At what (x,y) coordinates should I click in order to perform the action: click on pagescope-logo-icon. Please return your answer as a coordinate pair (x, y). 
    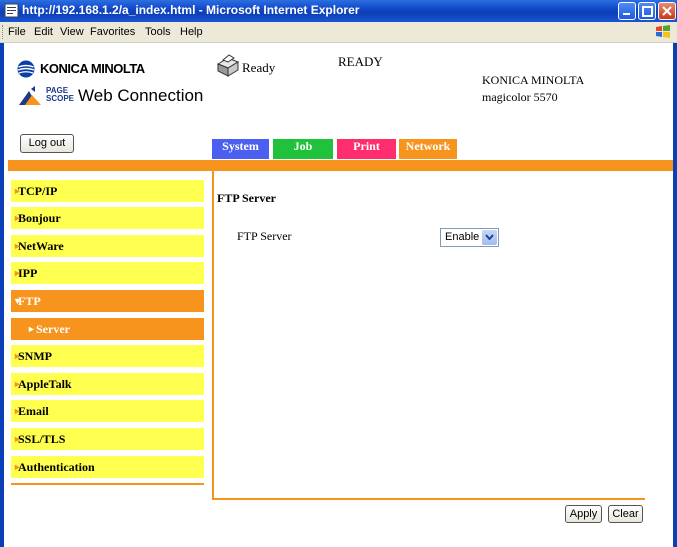
    Looking at the image, I should click on (30, 95).